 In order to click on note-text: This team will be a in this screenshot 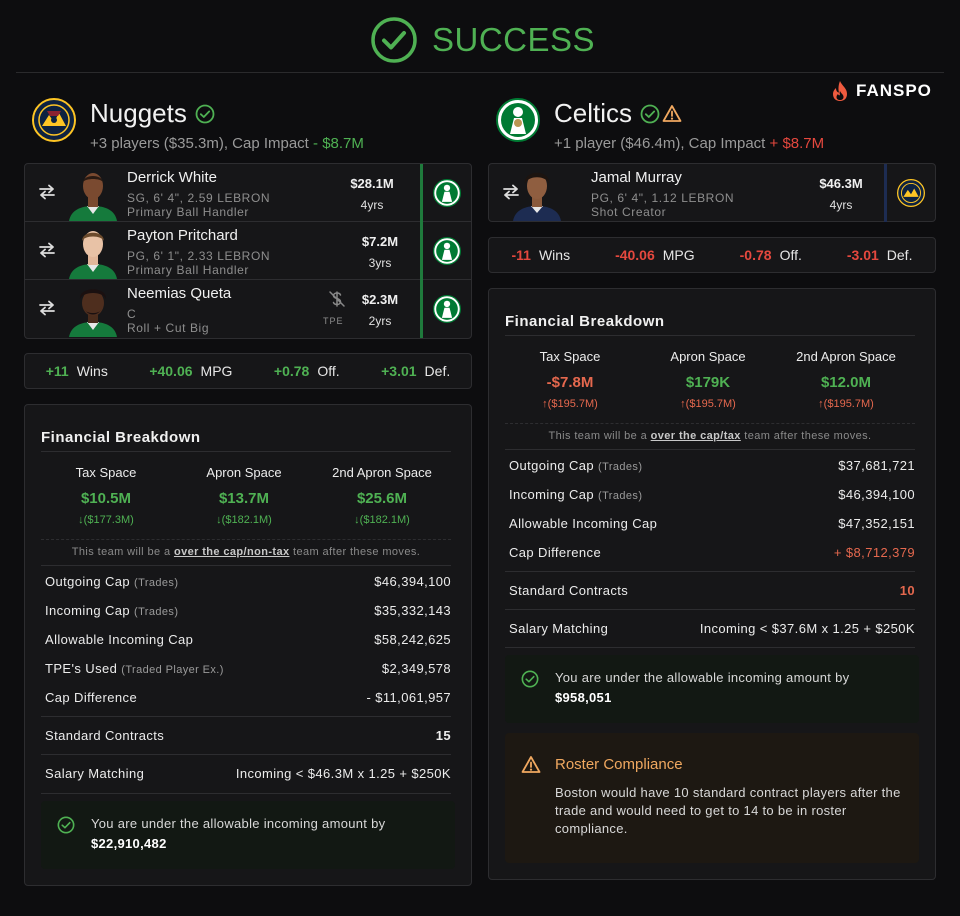, I will do `click(598, 436)`.